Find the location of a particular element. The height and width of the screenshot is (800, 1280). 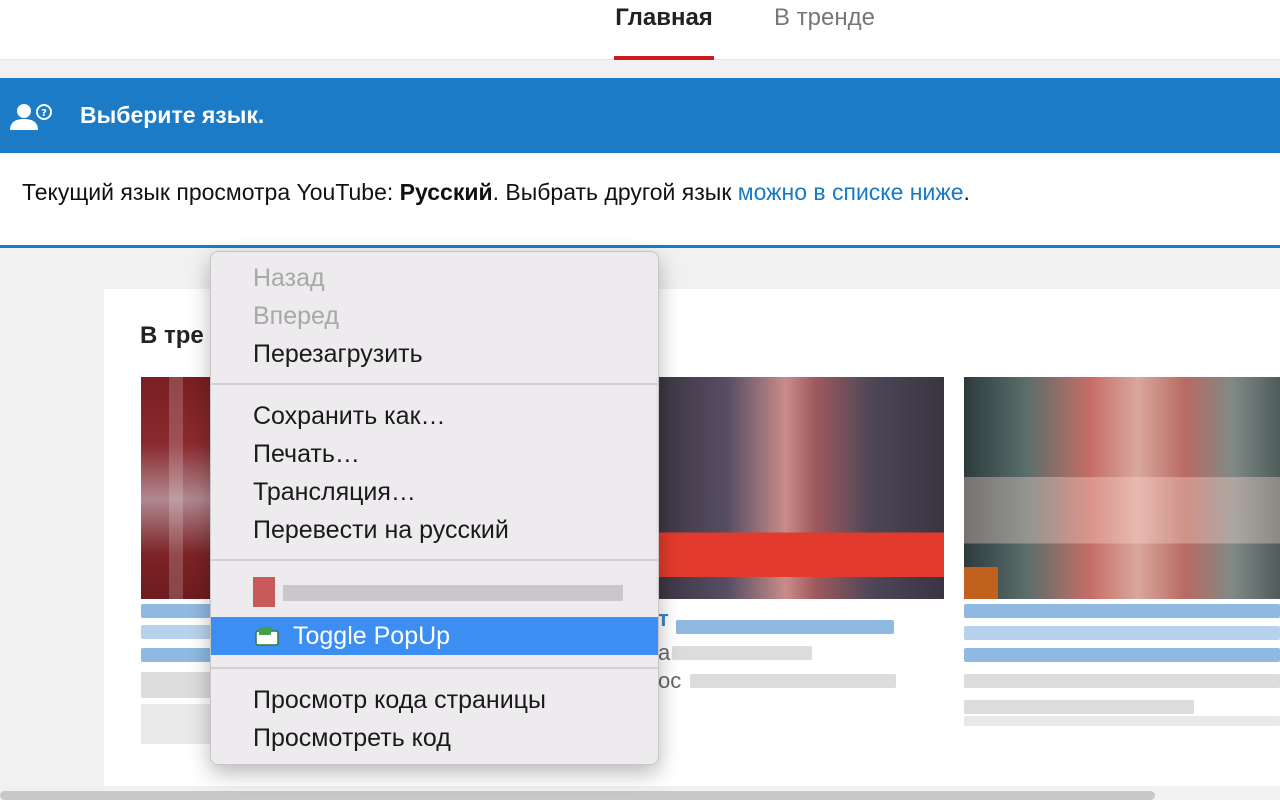

menu-item-toggle-popup: Toggle PopUp is located at coordinates (434, 636).